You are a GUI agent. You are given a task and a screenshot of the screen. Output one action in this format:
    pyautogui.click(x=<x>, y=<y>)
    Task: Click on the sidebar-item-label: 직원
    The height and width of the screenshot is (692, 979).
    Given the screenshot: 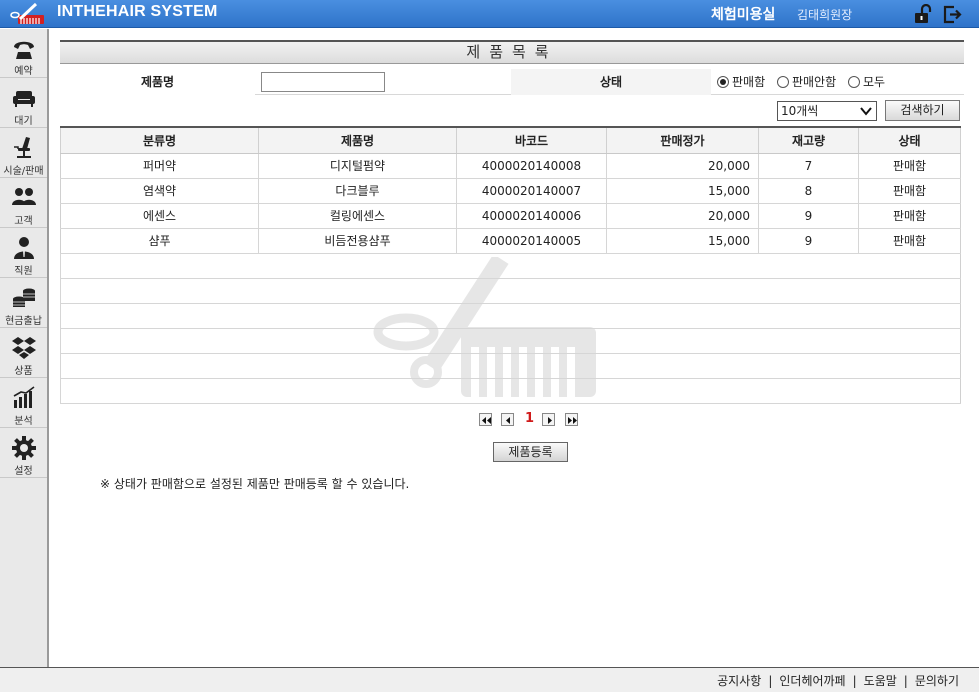 What is the action you would take?
    pyautogui.click(x=23, y=271)
    